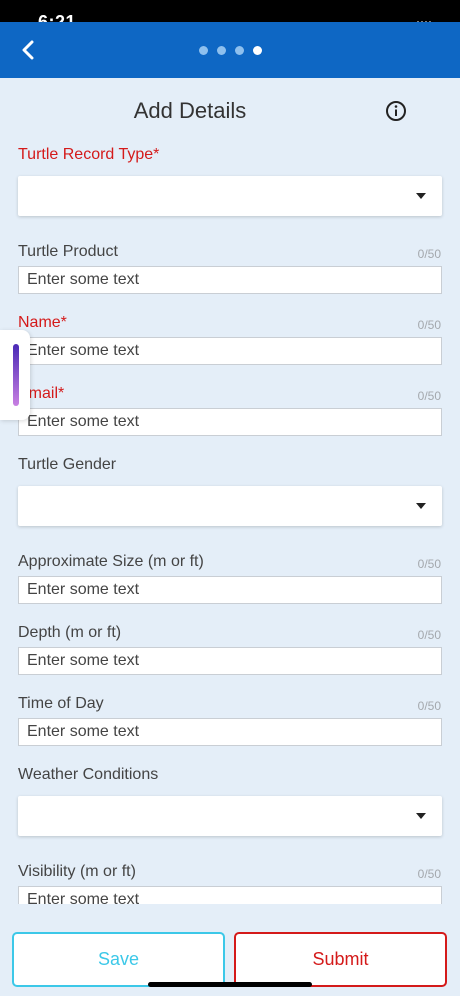  What do you see at coordinates (230, 590) in the screenshot?
I see `approximate-size-input` at bounding box center [230, 590].